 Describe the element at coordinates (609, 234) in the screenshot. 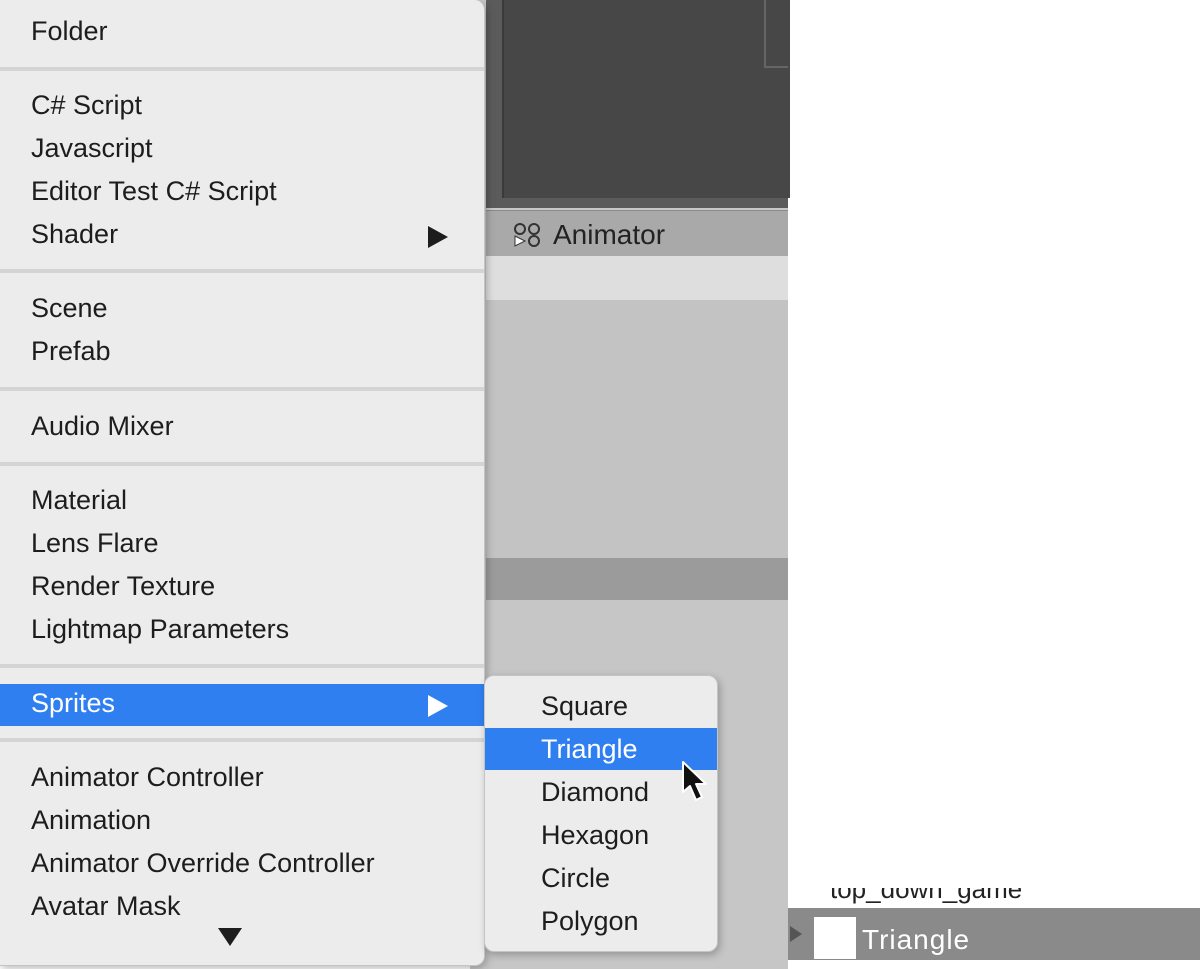

I see `tab-animator-label: Animator` at that location.